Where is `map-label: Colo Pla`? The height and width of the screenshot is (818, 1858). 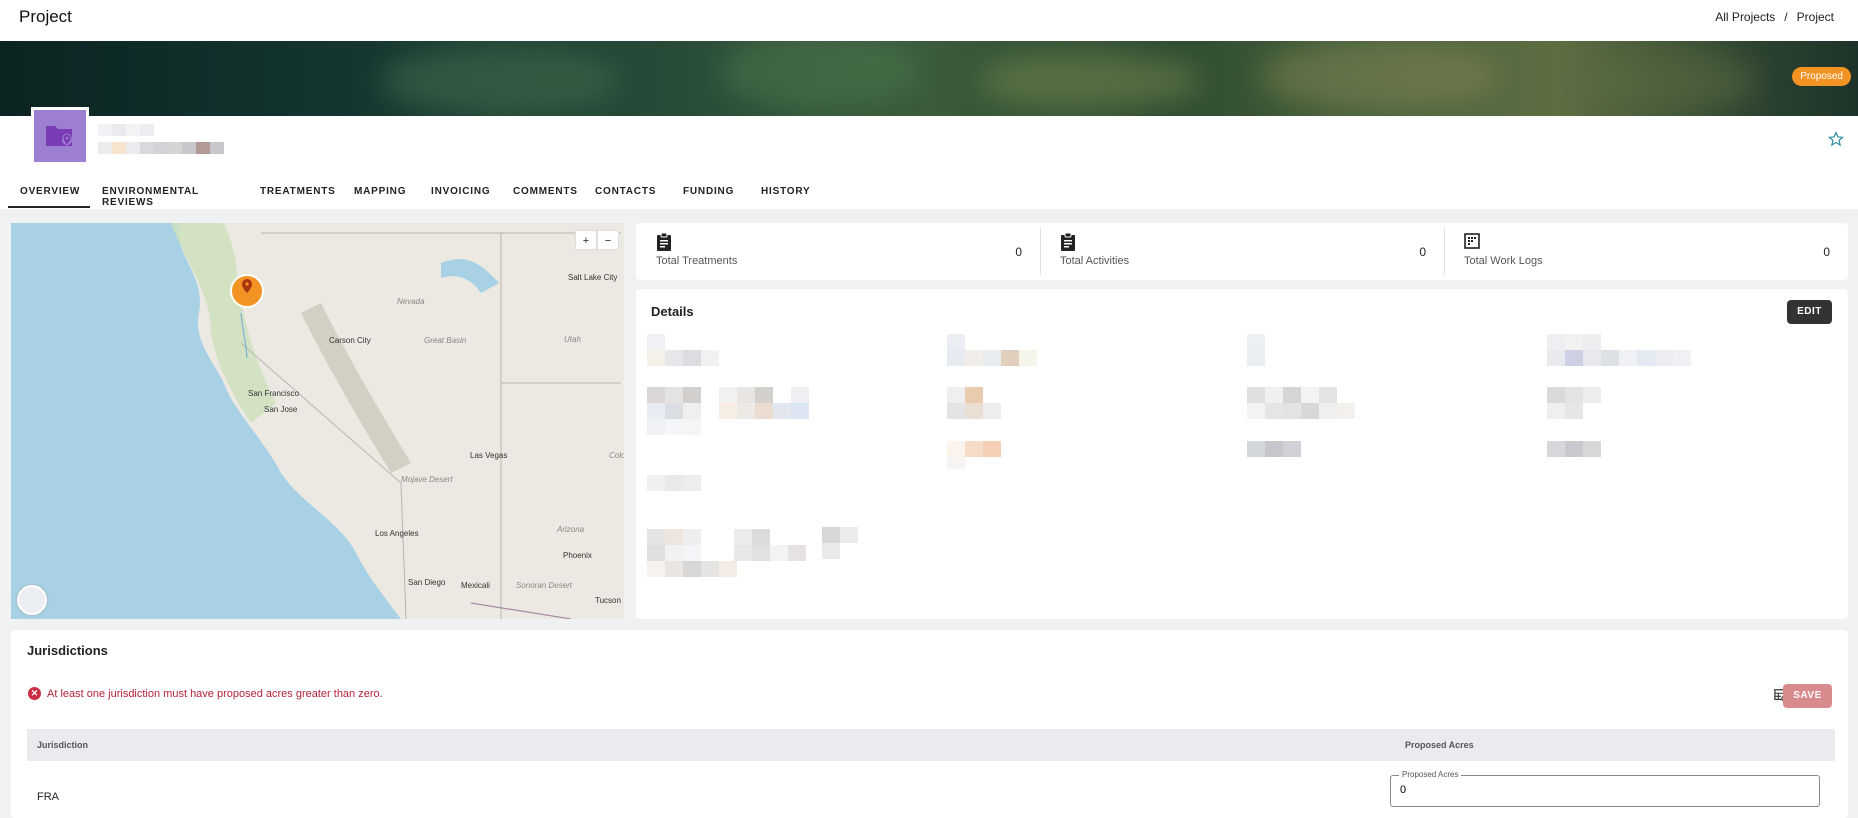 map-label: Colo Pla is located at coordinates (616, 455).